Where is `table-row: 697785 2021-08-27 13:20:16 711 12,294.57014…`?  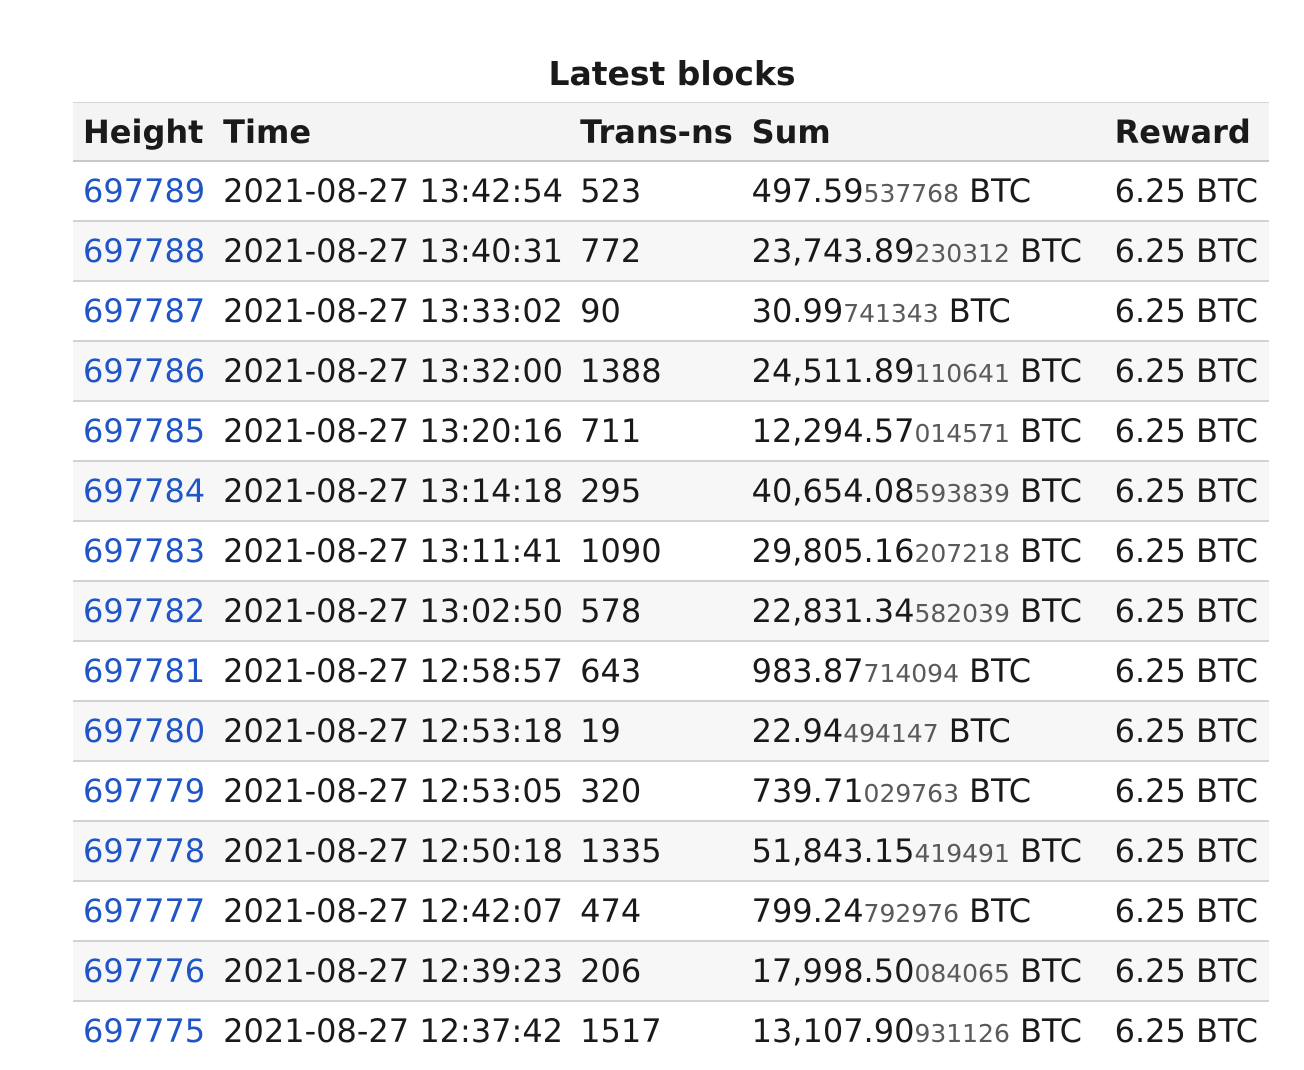
table-row: 697785 2021-08-27 13:20:16 711 12,294.57014… is located at coordinates (671, 431).